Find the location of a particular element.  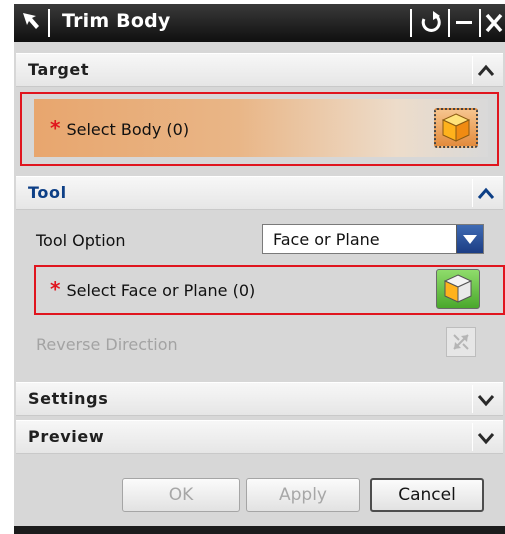

tool-section-title: Tool is located at coordinates (47, 192).